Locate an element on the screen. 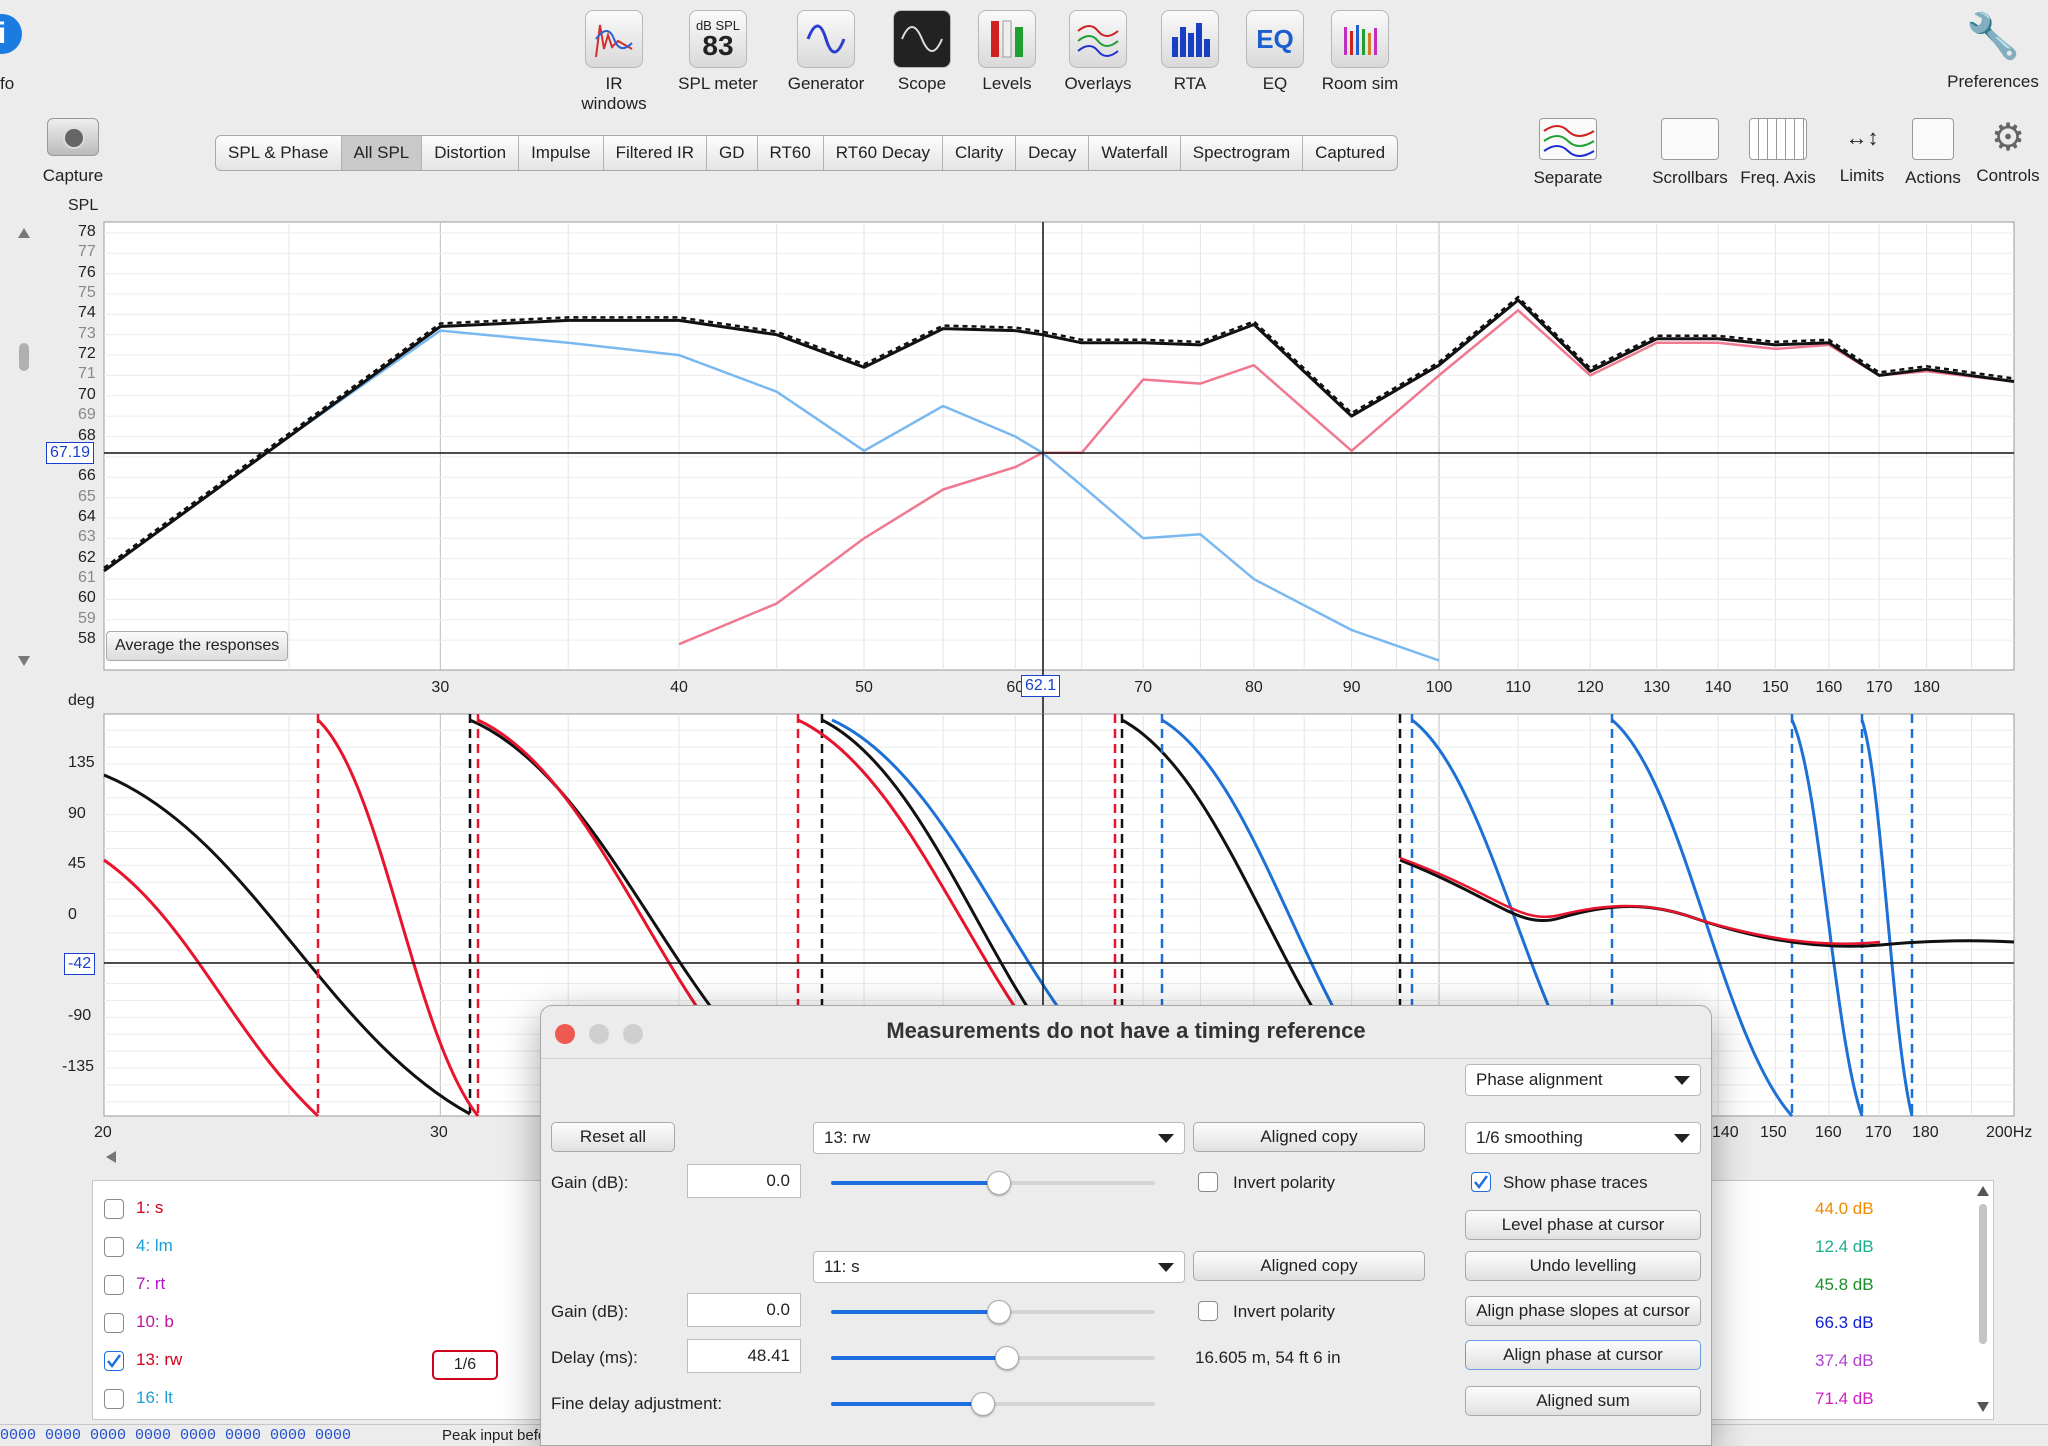  measurement-level: 45.8 dB is located at coordinates (1844, 1284).